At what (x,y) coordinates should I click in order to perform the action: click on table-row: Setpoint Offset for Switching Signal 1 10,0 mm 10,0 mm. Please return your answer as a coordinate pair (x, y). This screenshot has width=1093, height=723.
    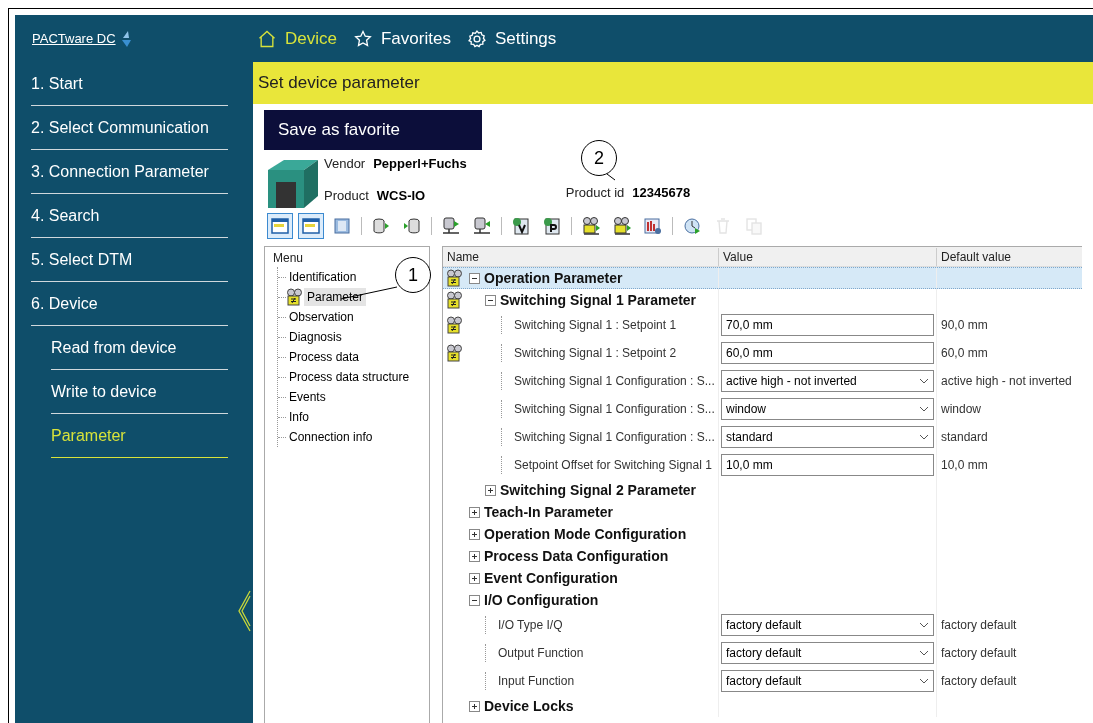
    Looking at the image, I should click on (762, 465).